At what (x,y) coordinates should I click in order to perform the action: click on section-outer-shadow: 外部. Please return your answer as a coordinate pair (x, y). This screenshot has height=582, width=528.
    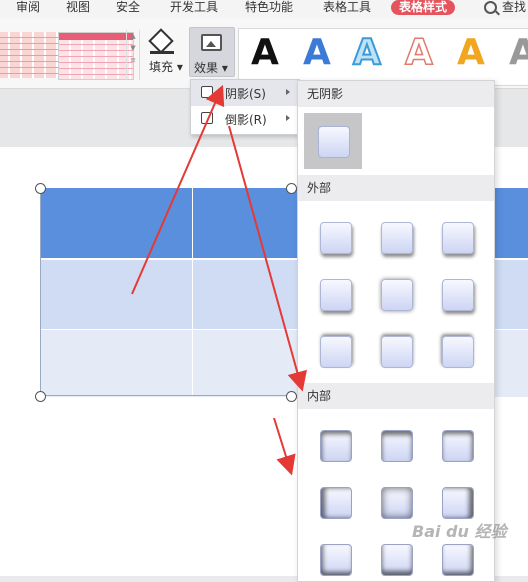
    Looking at the image, I should click on (396, 188).